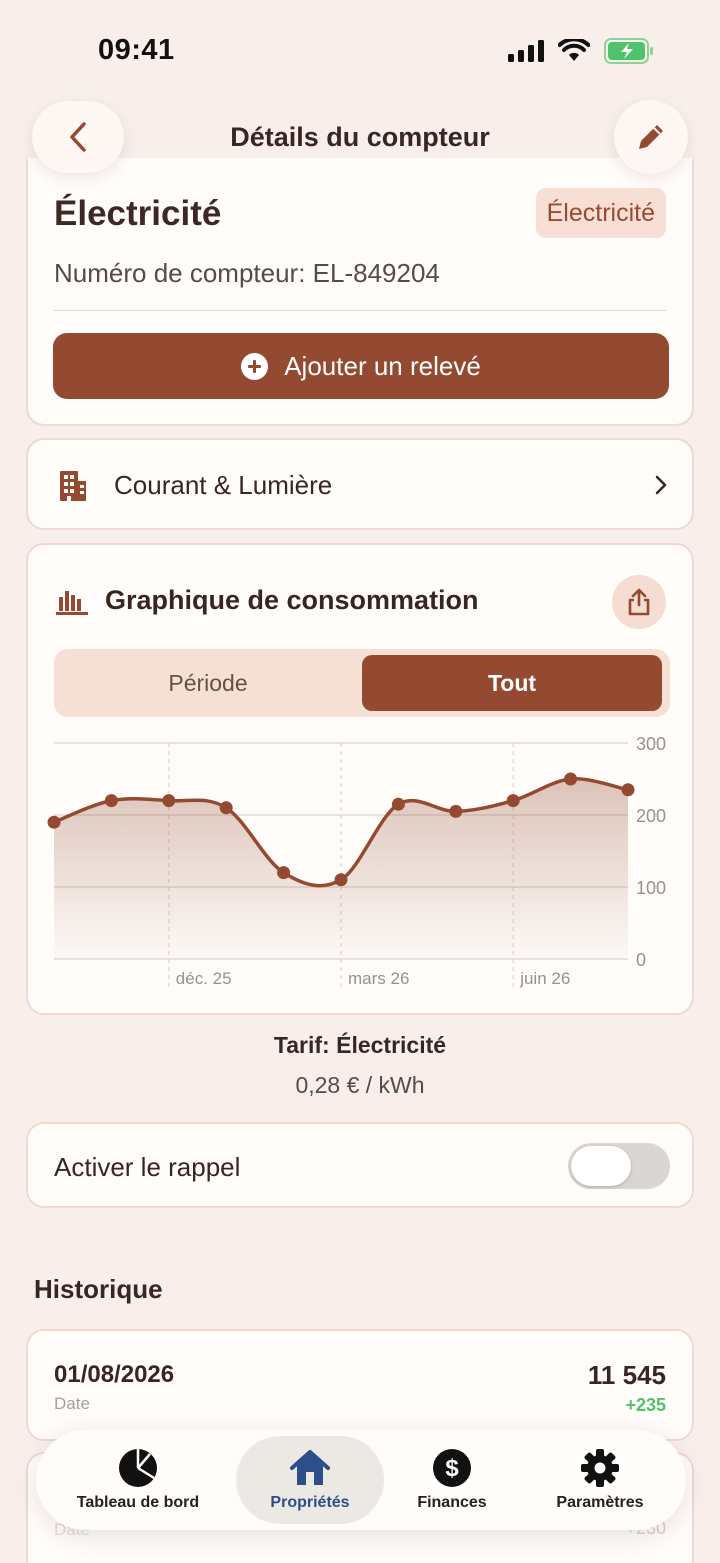 This screenshot has height=1563, width=720. What do you see at coordinates (626, 1375) in the screenshot?
I see `history-value: 11 545` at bounding box center [626, 1375].